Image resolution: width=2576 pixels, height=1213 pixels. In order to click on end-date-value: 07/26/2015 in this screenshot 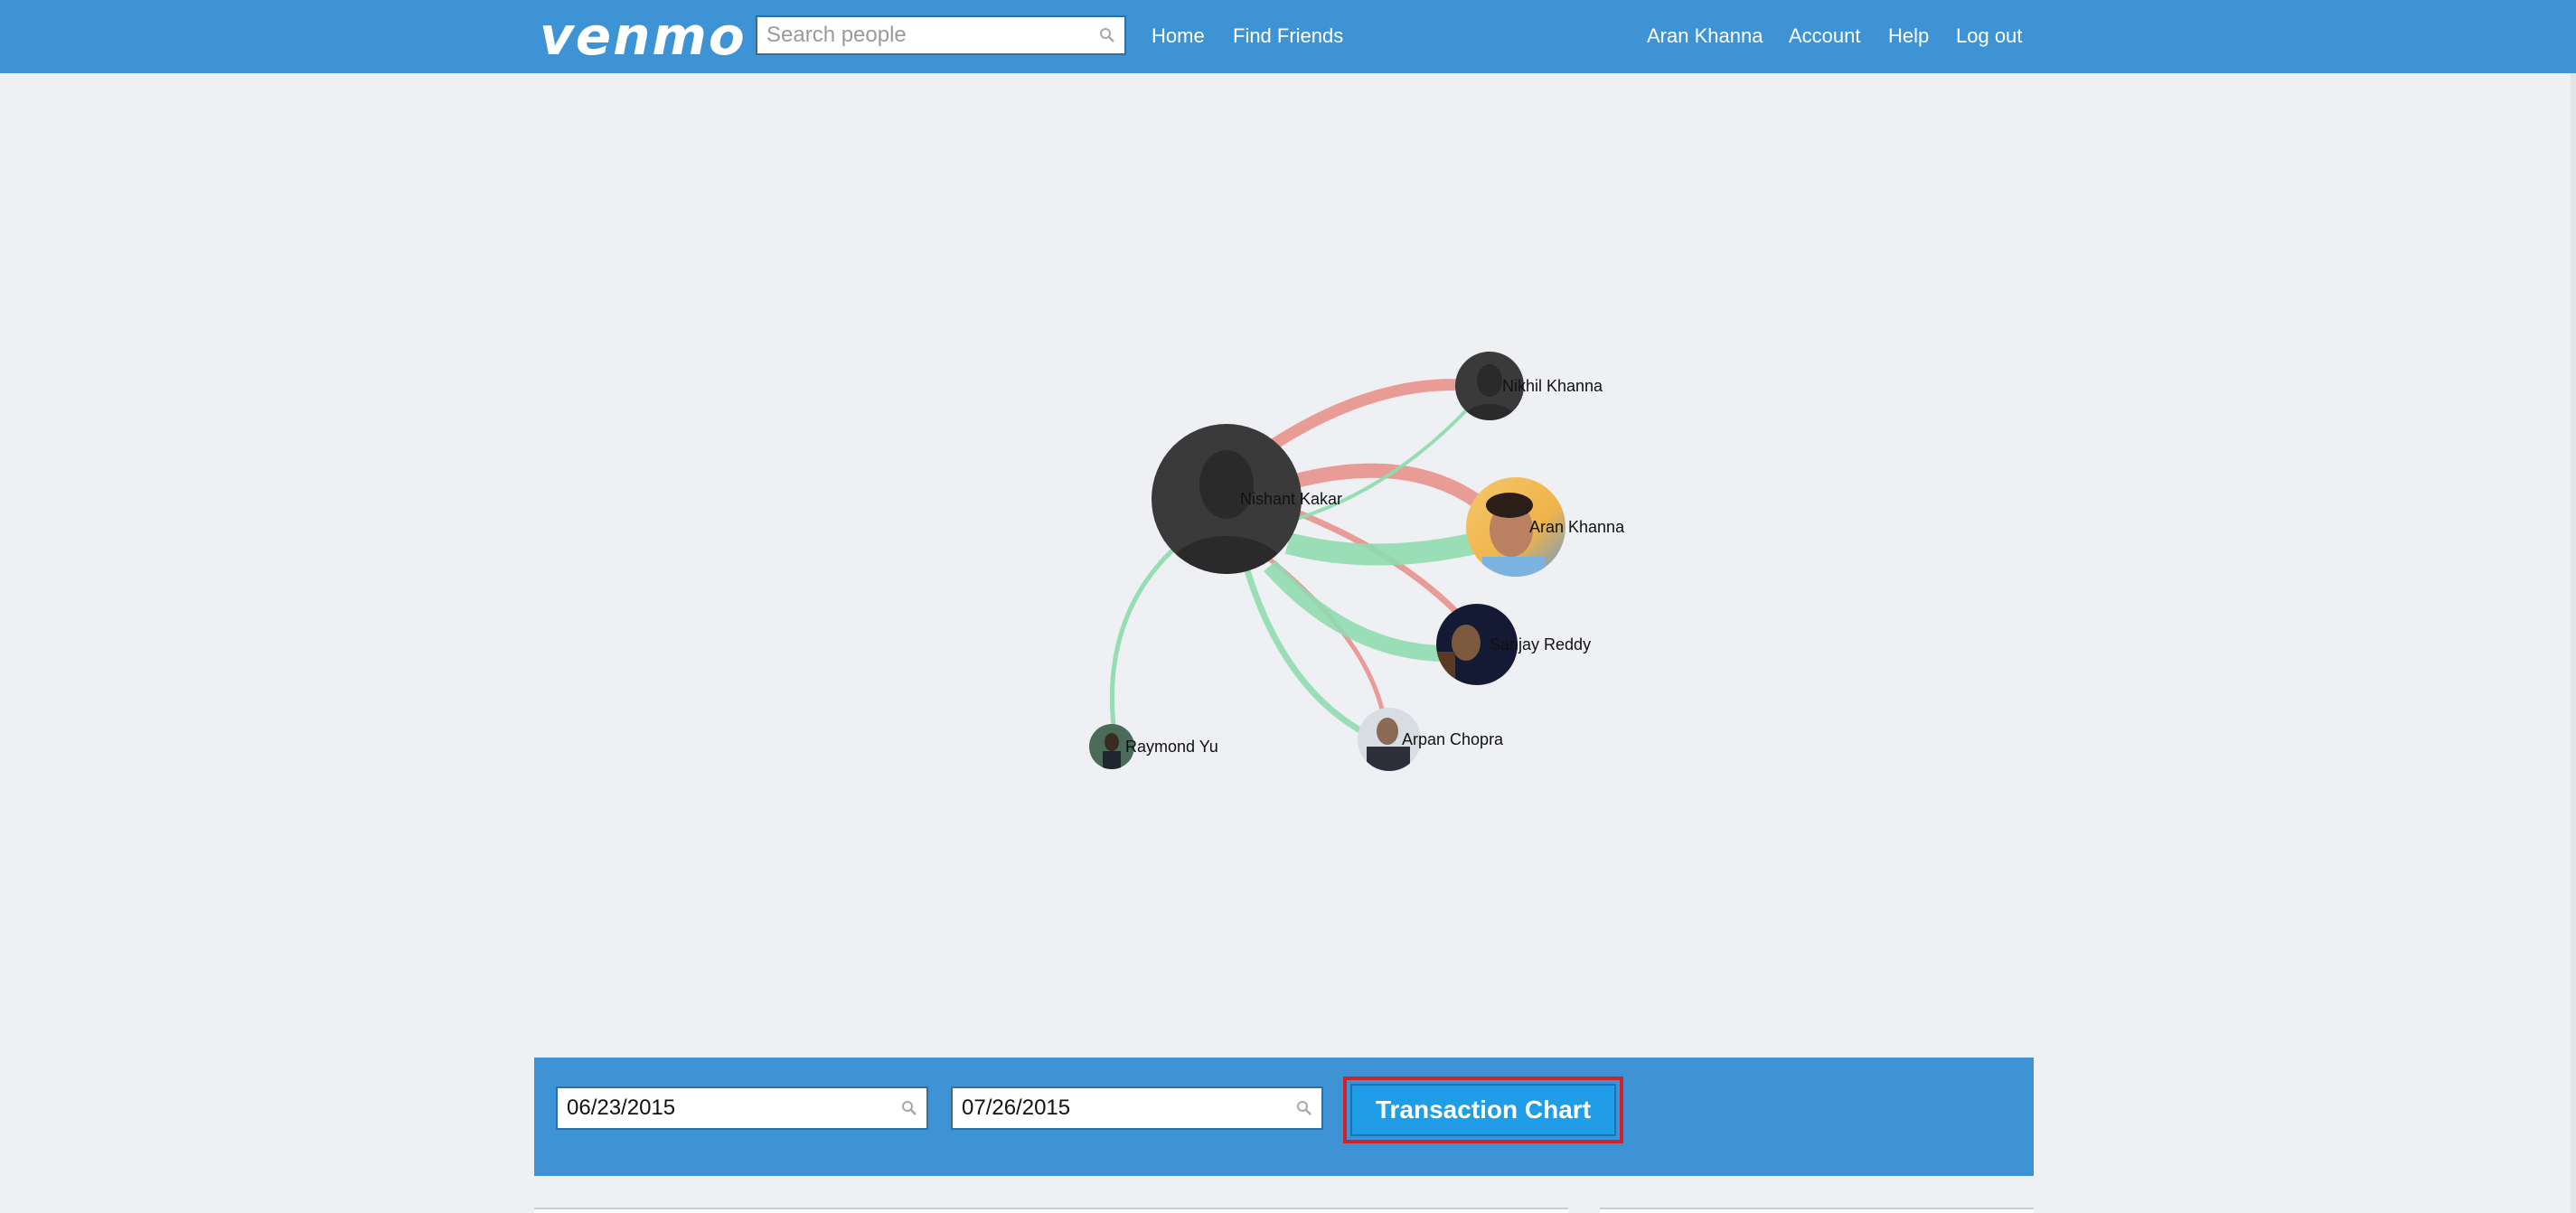, I will do `click(1017, 1107)`.